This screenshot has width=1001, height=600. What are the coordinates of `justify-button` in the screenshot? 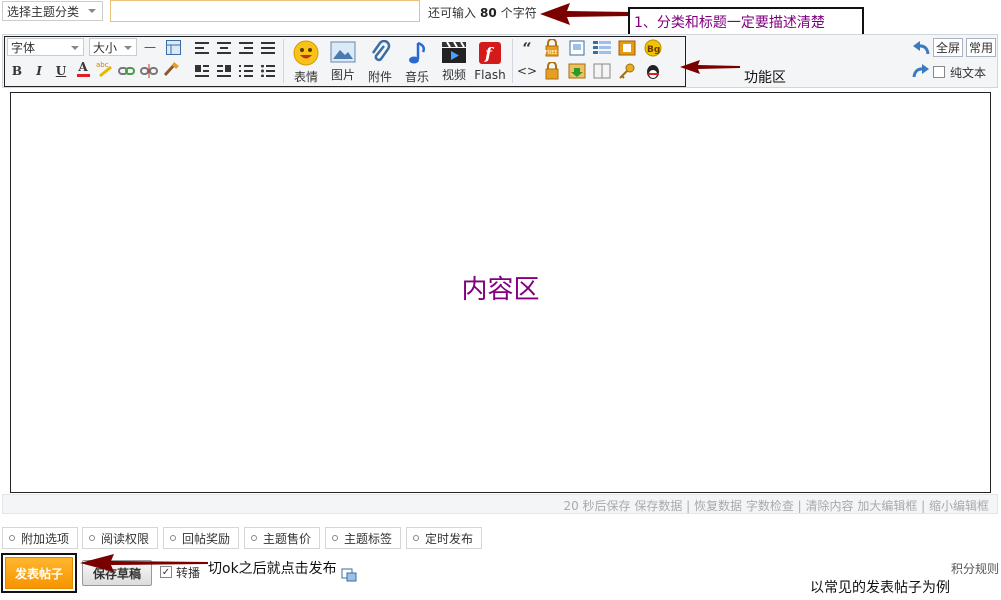 It's located at (268, 48).